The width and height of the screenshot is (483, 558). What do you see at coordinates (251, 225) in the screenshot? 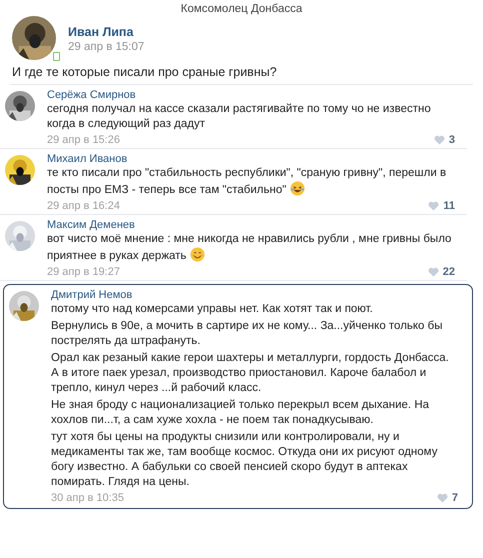
I see `author-name: Максим Деменев` at bounding box center [251, 225].